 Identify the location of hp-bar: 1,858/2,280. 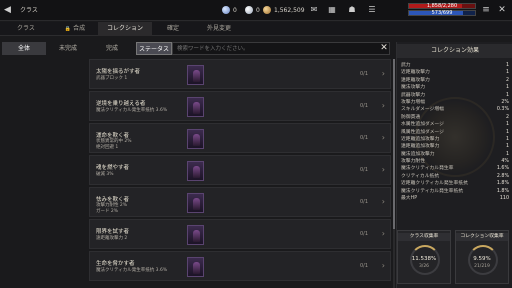
(442, 6).